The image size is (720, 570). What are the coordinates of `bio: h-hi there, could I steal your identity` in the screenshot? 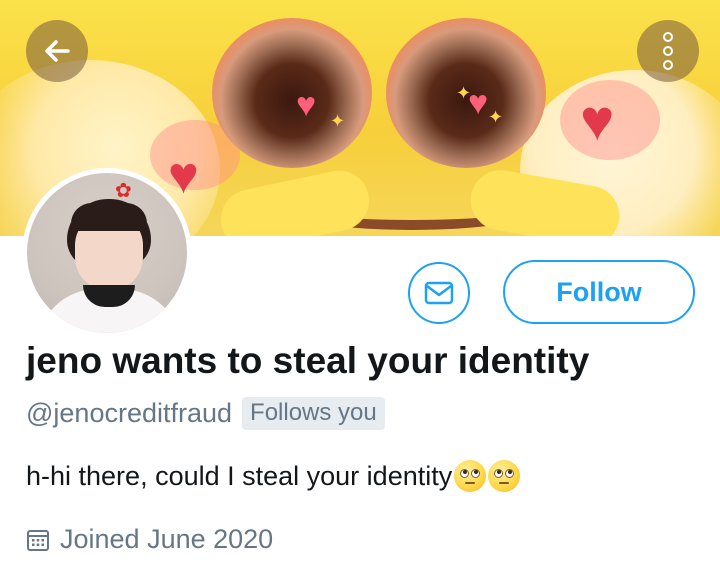 It's located at (273, 476).